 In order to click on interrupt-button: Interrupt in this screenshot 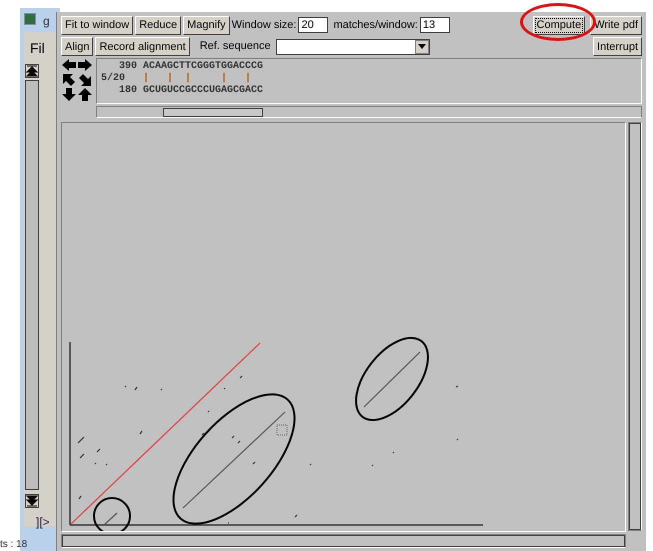, I will do `click(617, 46)`.